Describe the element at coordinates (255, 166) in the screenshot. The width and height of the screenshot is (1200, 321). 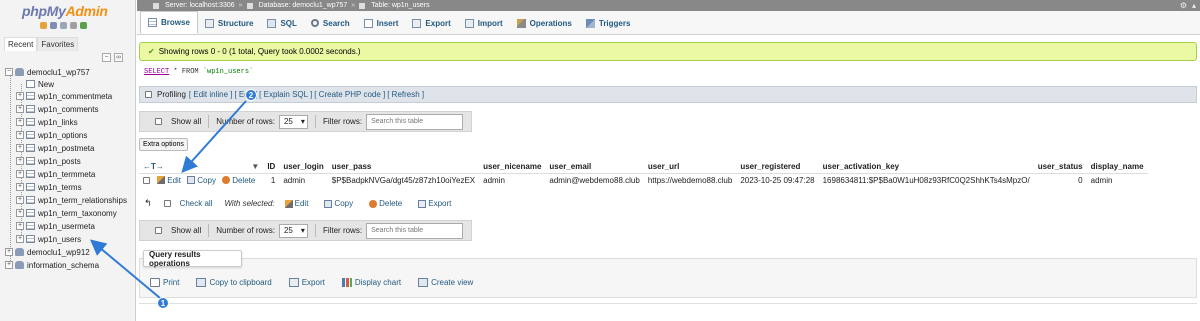
I see `sort-icon: ▼` at that location.